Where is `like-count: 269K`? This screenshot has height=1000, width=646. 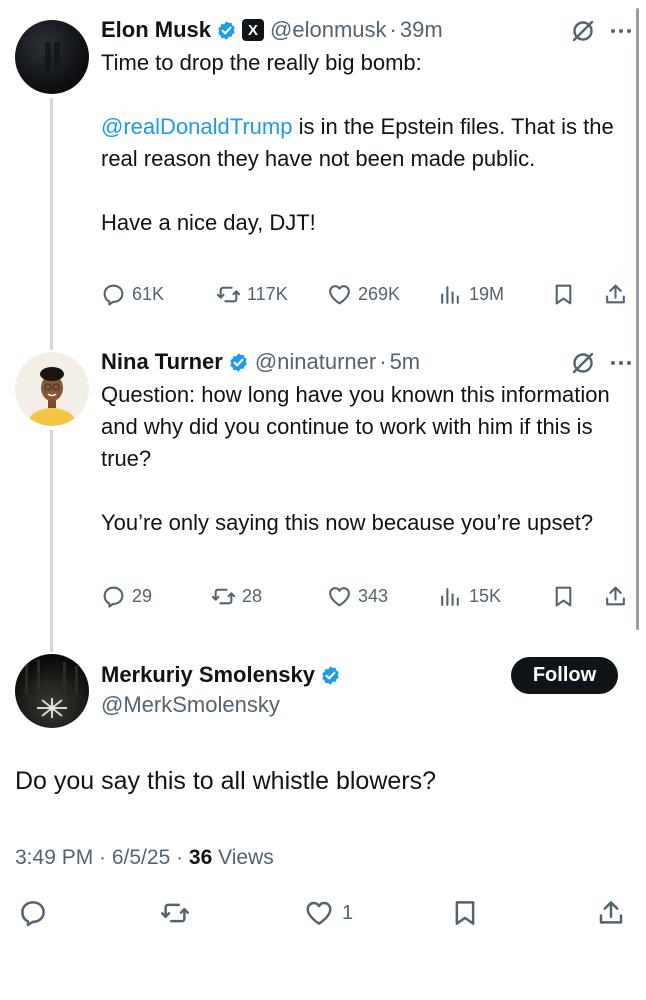
like-count: 269K is located at coordinates (379, 294).